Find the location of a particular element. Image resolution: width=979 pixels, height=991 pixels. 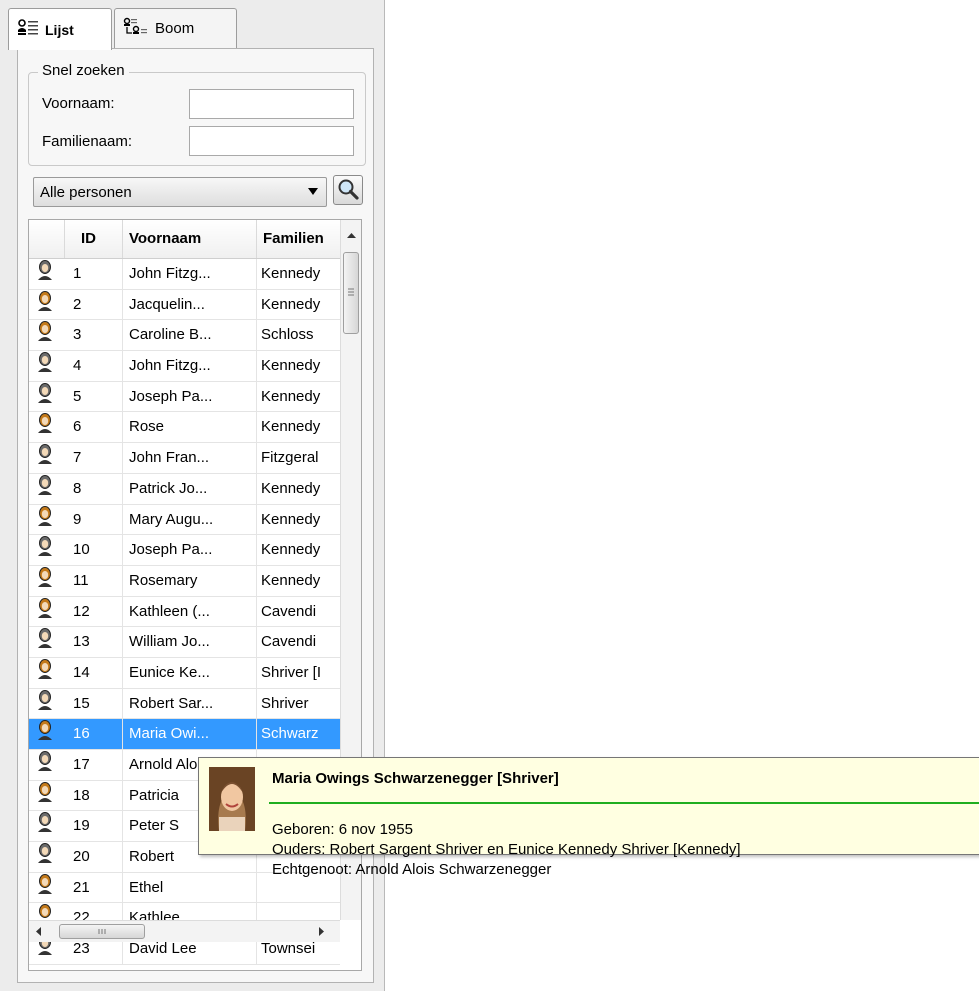

table-row: 8 Patrick Jo... Kennedy is located at coordinates (184, 489).